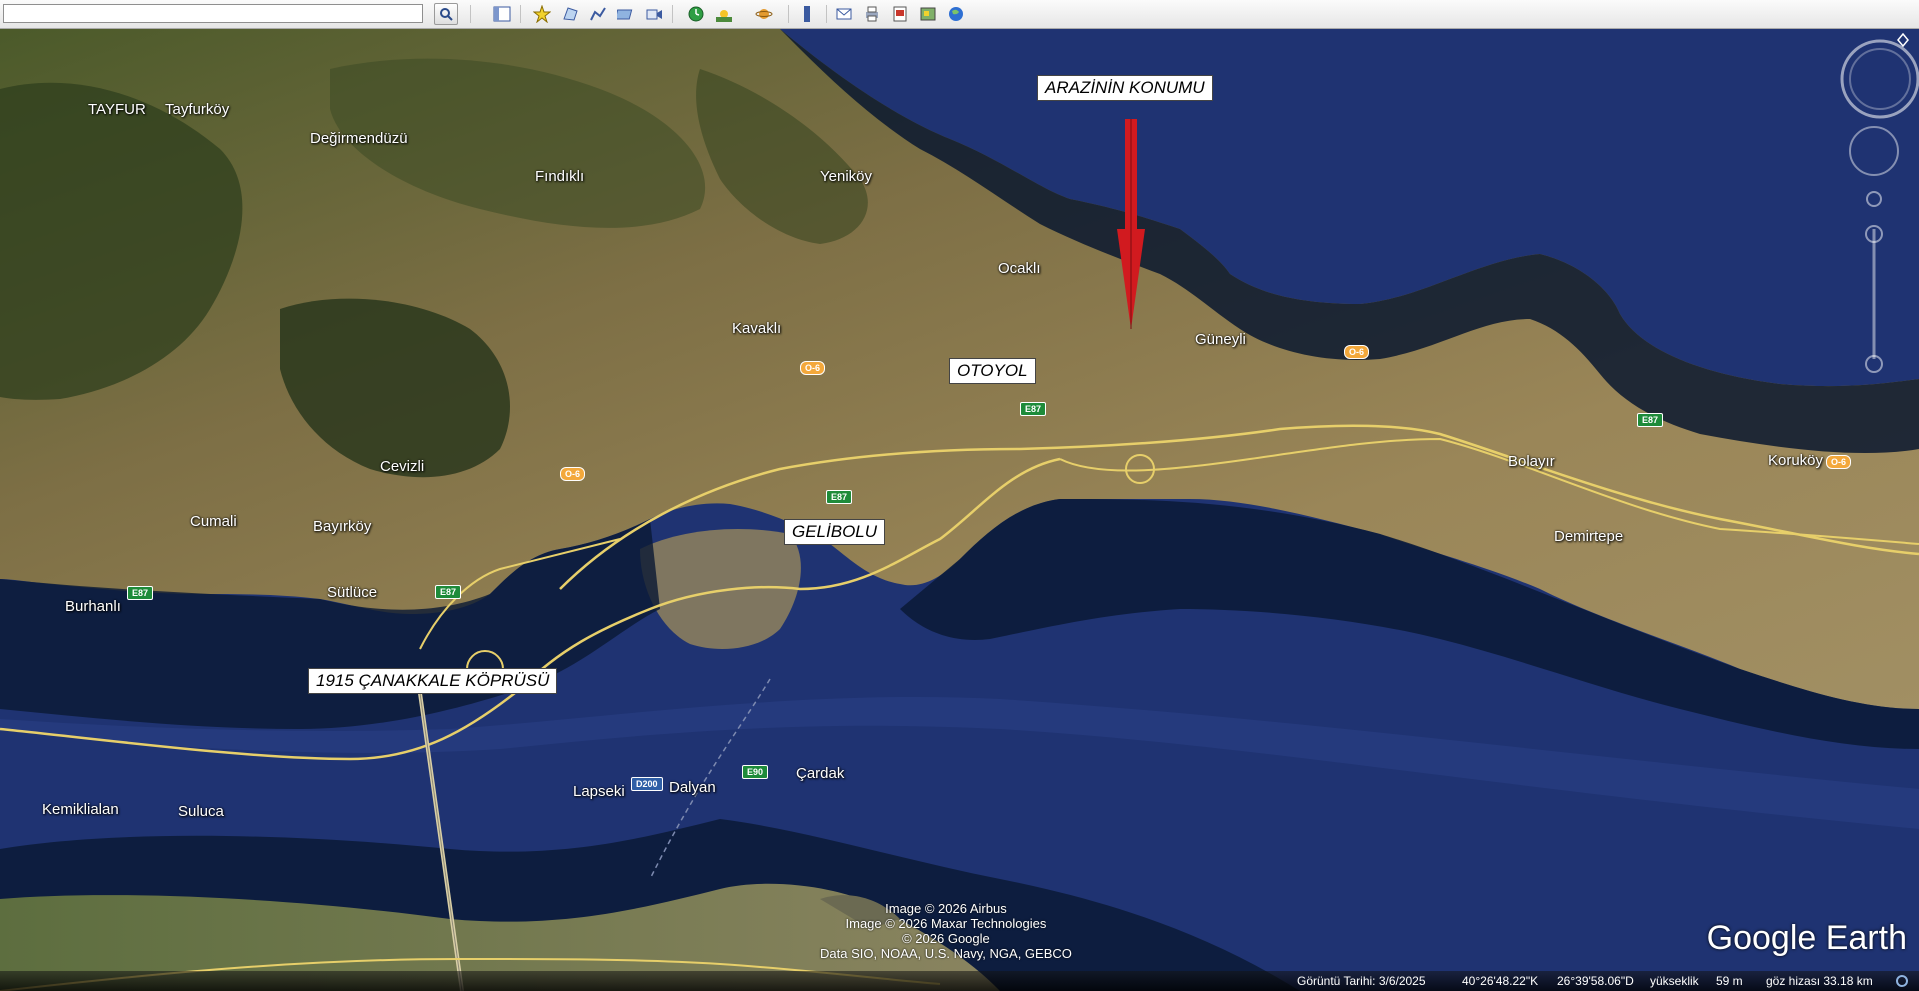 This screenshot has height=991, width=1919. Describe the element at coordinates (946, 938) in the screenshot. I see `credit-line: © 2026 Google` at that location.